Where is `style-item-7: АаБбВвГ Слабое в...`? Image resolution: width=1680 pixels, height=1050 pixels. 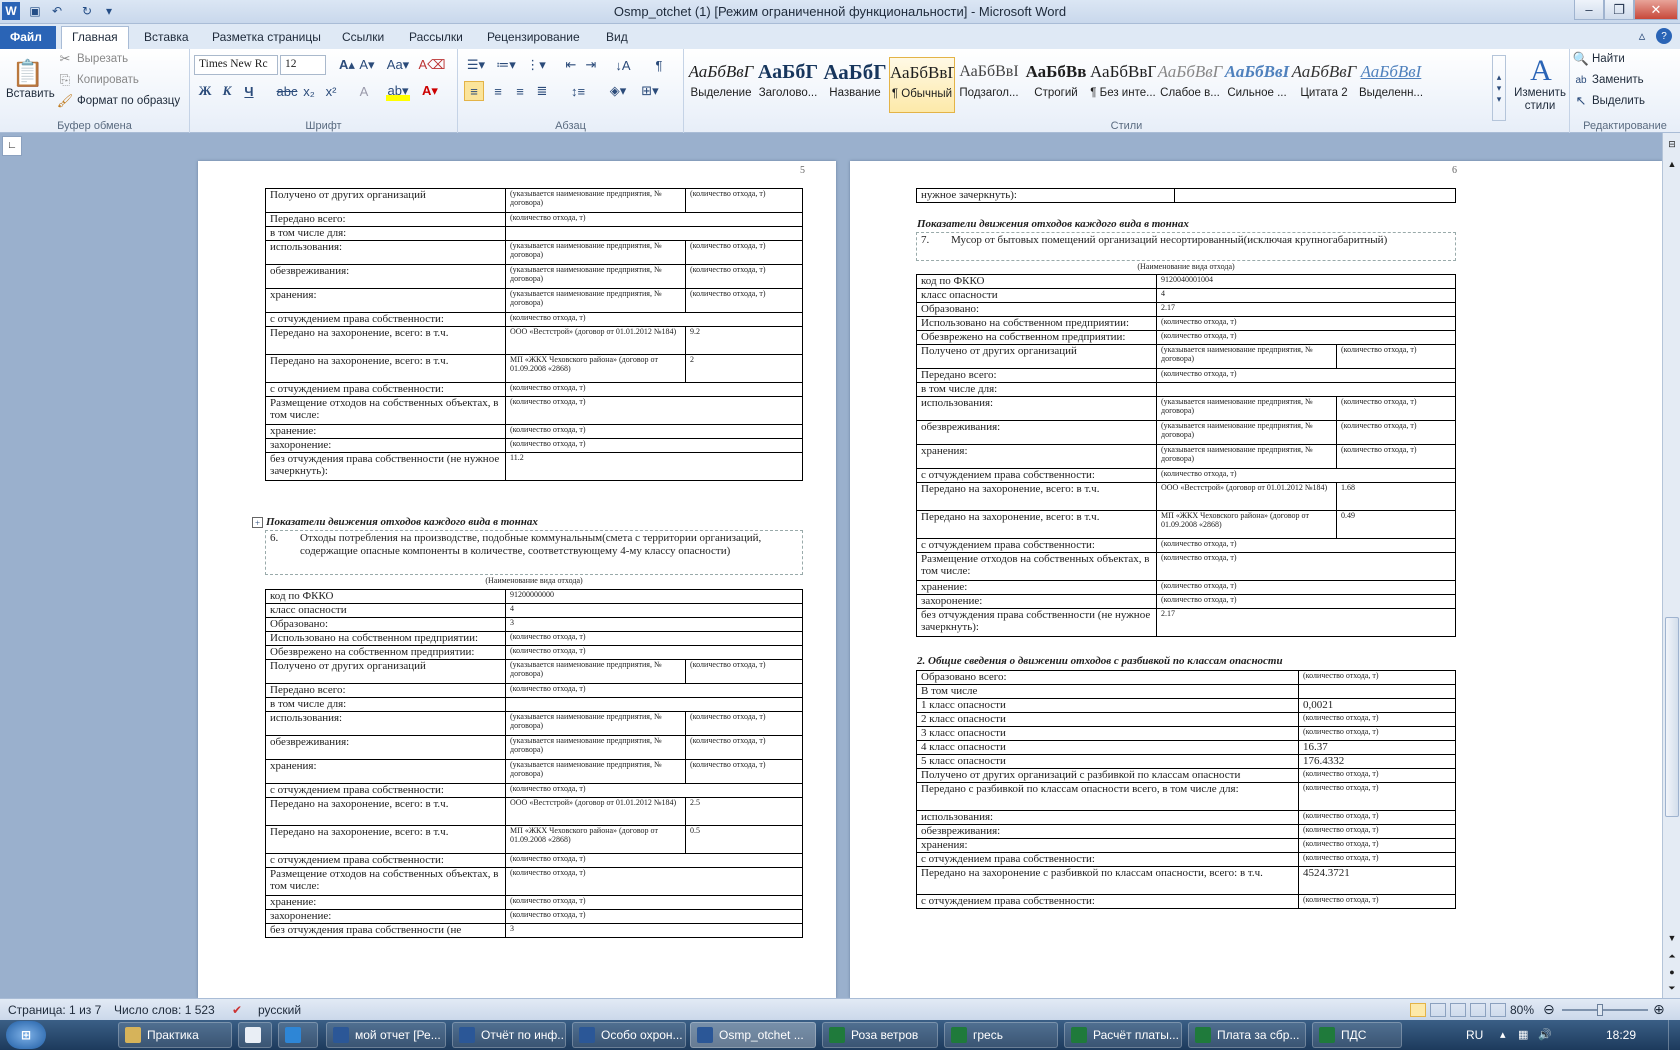
style-item-7: АаБбВвГ Слабое в... is located at coordinates (1190, 85).